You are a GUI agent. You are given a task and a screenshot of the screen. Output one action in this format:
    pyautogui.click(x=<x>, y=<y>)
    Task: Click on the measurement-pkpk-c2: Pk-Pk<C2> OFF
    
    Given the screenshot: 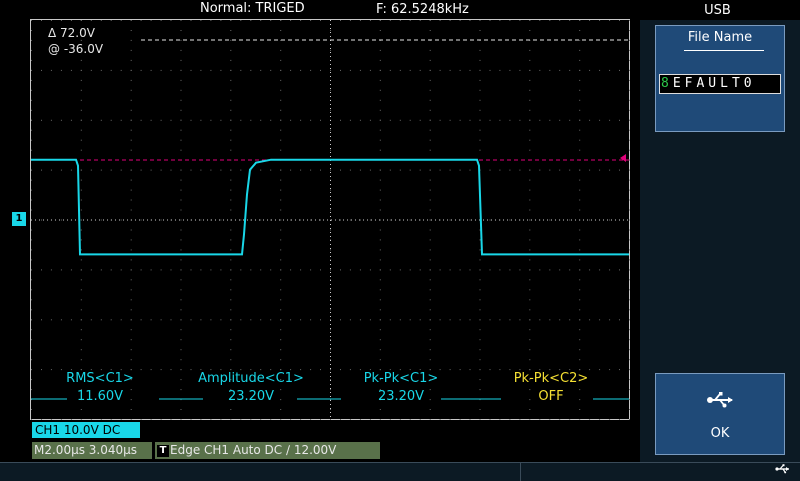 What is the action you would take?
    pyautogui.click(x=551, y=388)
    